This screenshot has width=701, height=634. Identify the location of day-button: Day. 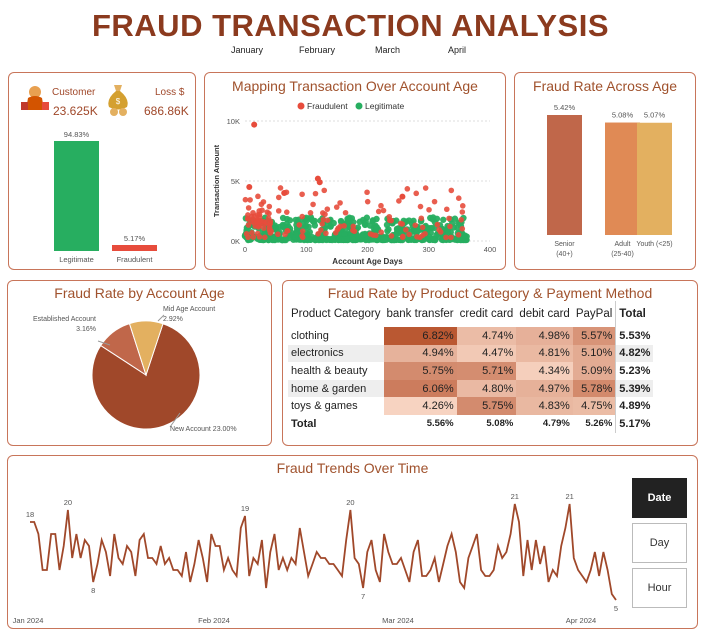
(659, 543).